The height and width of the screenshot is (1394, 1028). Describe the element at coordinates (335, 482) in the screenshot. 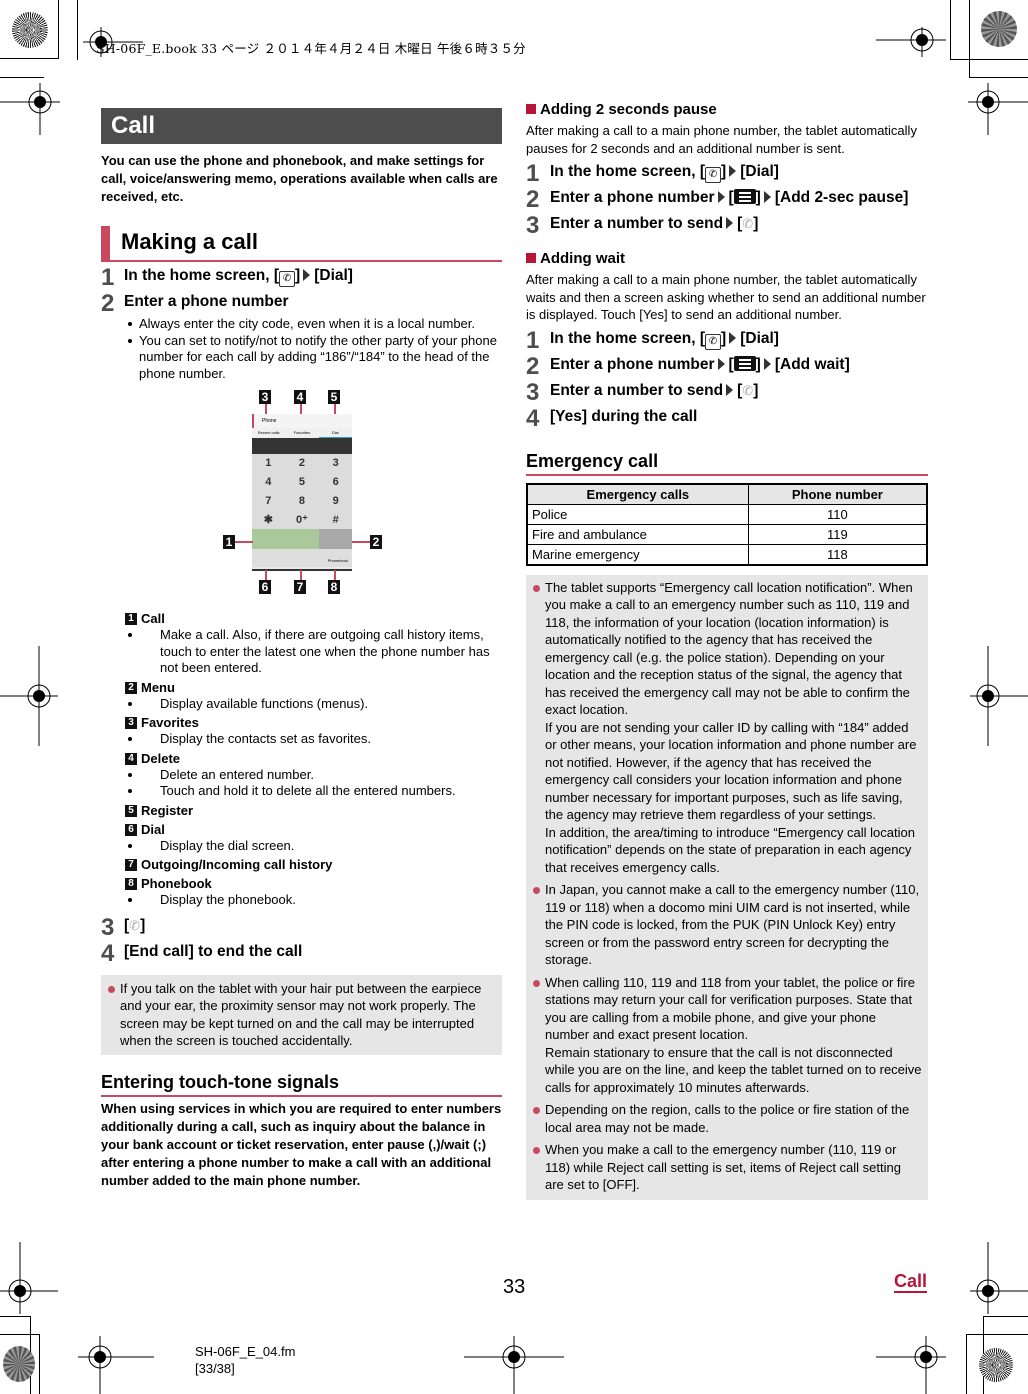

I see `key: 6` at that location.